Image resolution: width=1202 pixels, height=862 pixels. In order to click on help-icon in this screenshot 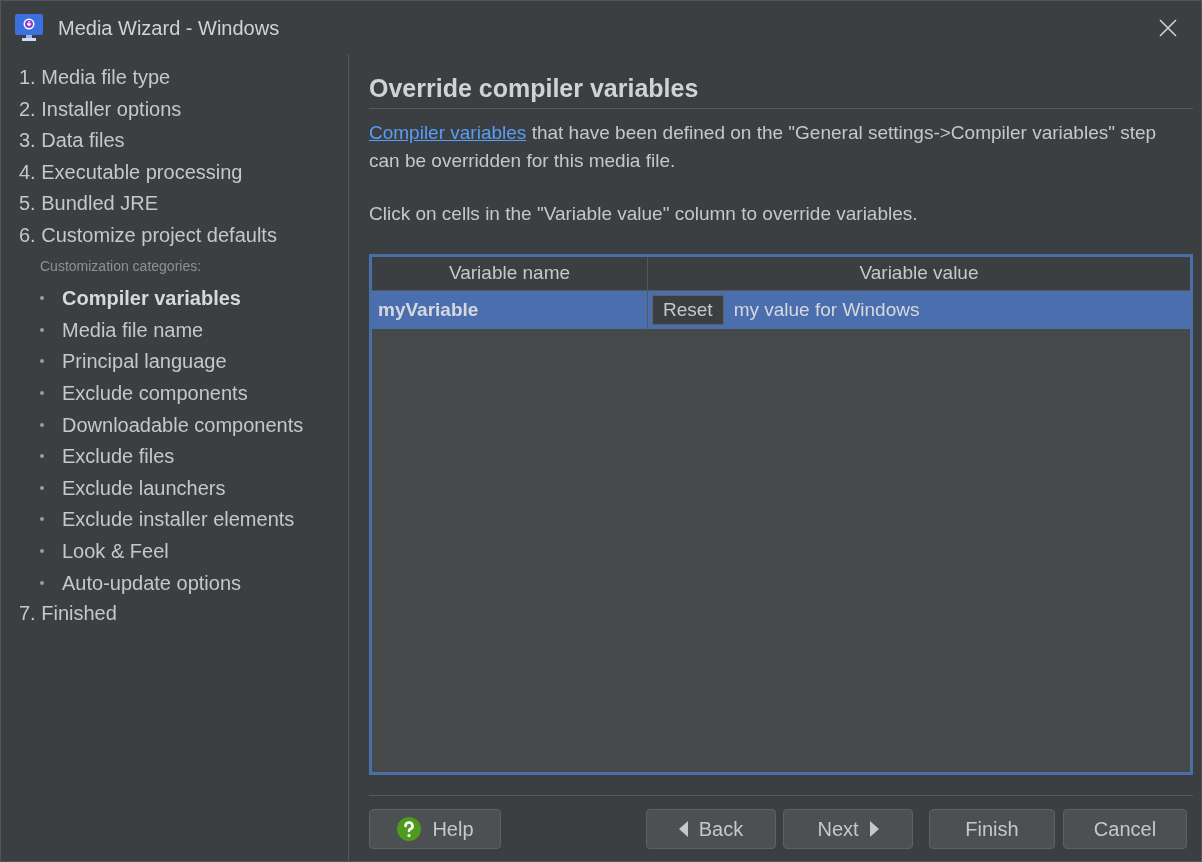, I will do `click(409, 829)`.